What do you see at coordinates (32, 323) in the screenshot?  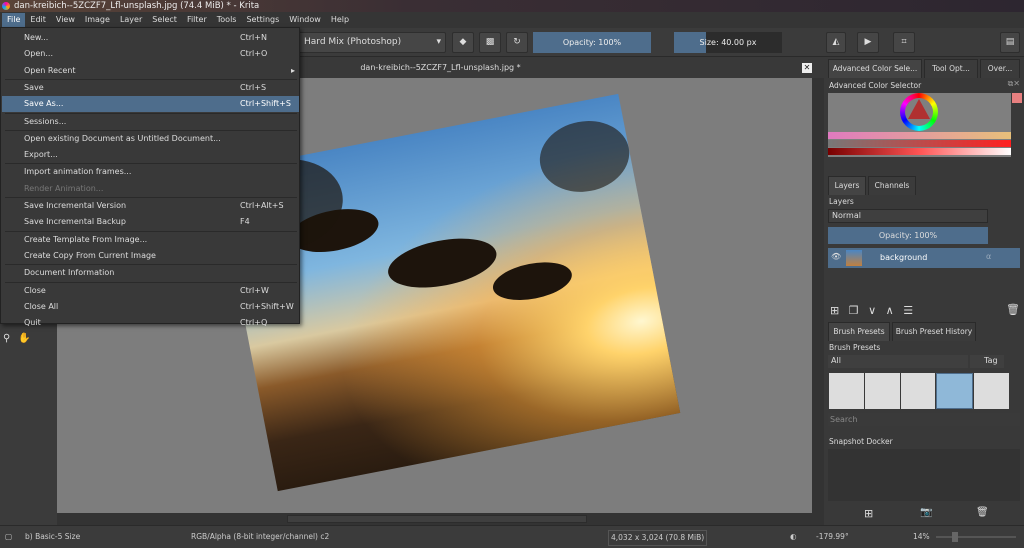 I see `menu-item-label: Quit` at bounding box center [32, 323].